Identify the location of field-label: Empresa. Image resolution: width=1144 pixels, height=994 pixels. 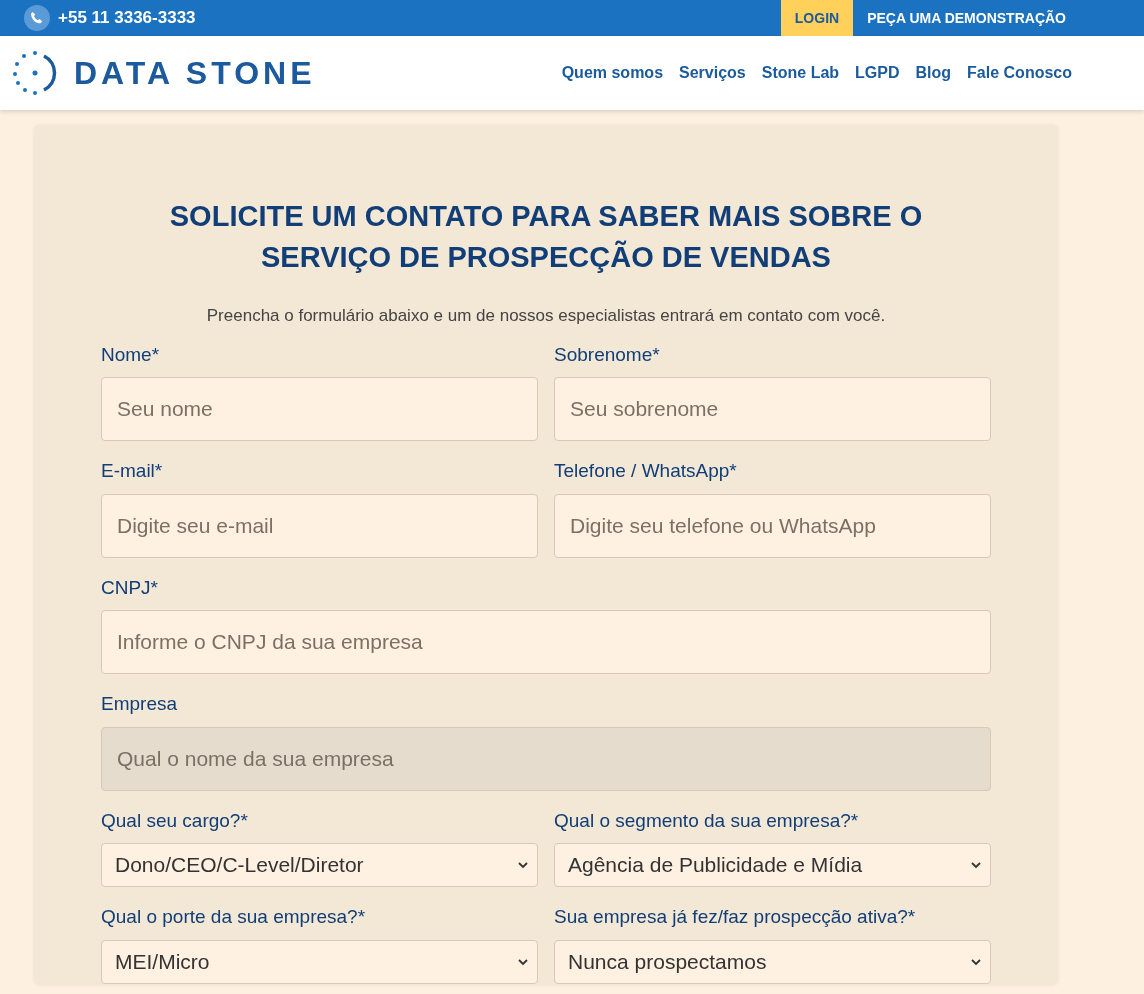
(140, 704).